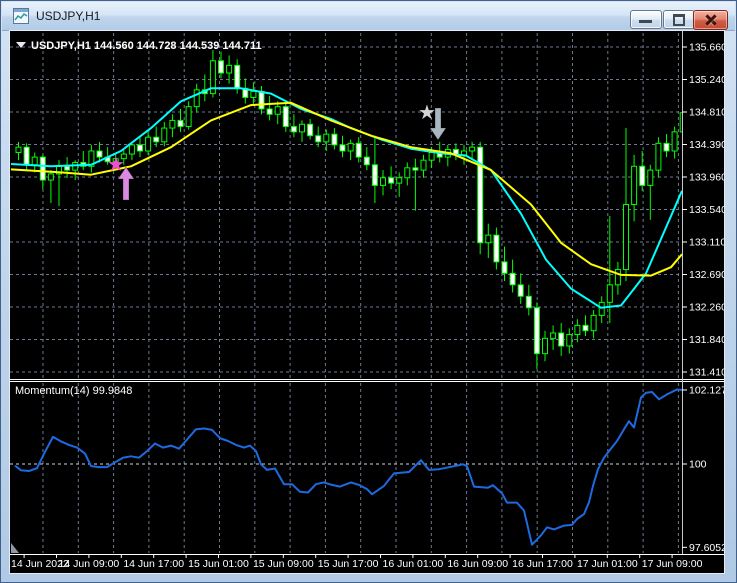 The width and height of the screenshot is (737, 583). I want to click on momentum-axis-label: 97.6052, so click(706, 548).